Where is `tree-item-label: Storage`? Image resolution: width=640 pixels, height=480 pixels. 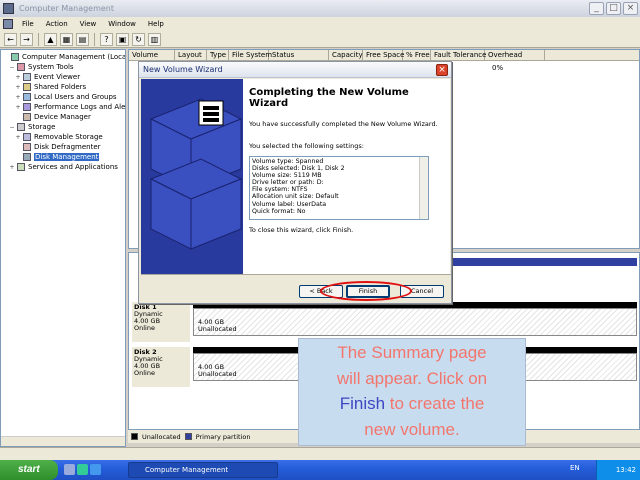
tree-item-label: Storage is located at coordinates (42, 127).